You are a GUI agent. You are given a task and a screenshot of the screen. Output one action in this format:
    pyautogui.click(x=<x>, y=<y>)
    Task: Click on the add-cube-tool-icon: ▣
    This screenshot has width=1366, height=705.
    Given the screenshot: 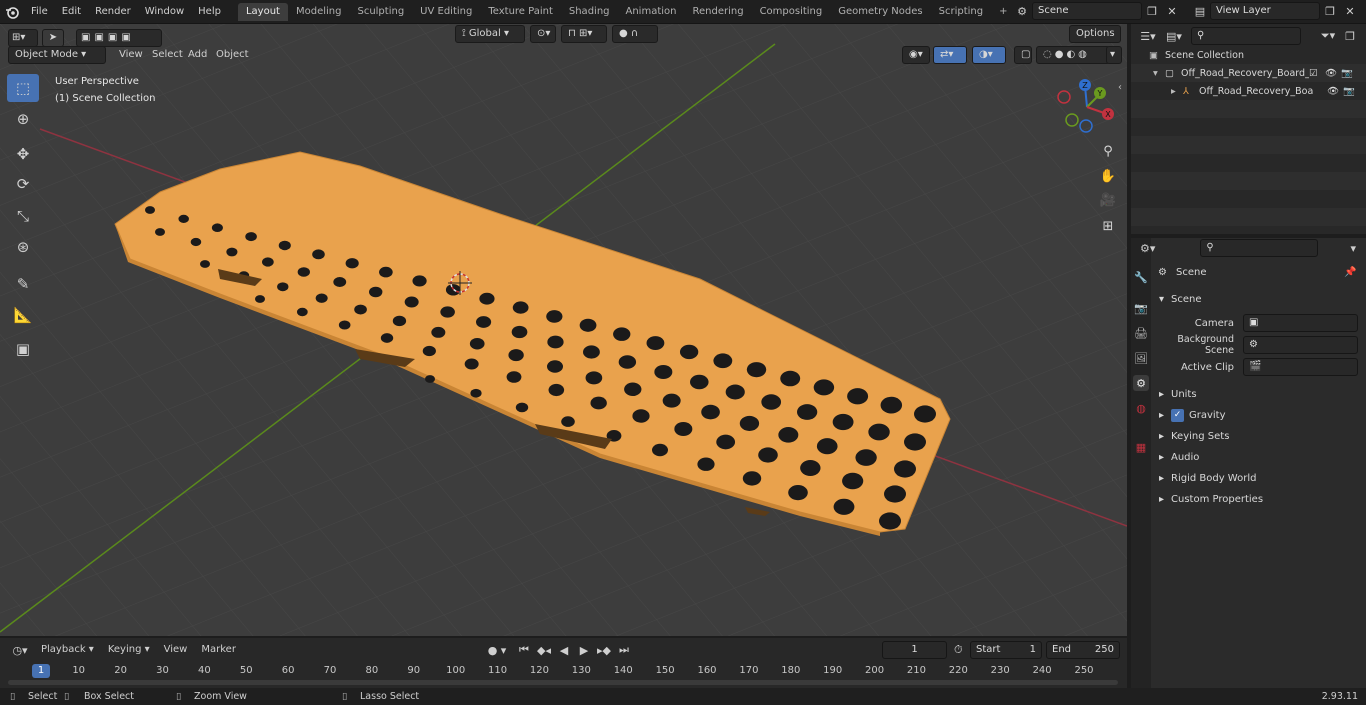 What is the action you would take?
    pyautogui.click(x=23, y=349)
    